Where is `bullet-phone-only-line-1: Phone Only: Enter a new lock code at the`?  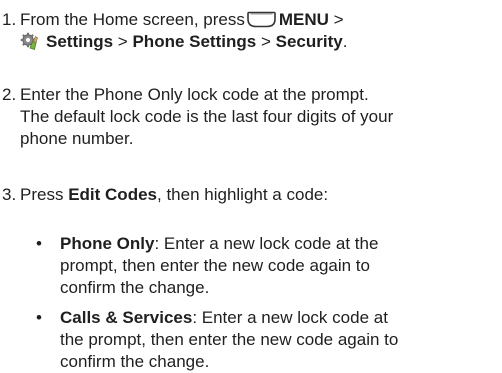 bullet-phone-only-line-1: Phone Only: Enter a new lock code at the is located at coordinates (281, 244).